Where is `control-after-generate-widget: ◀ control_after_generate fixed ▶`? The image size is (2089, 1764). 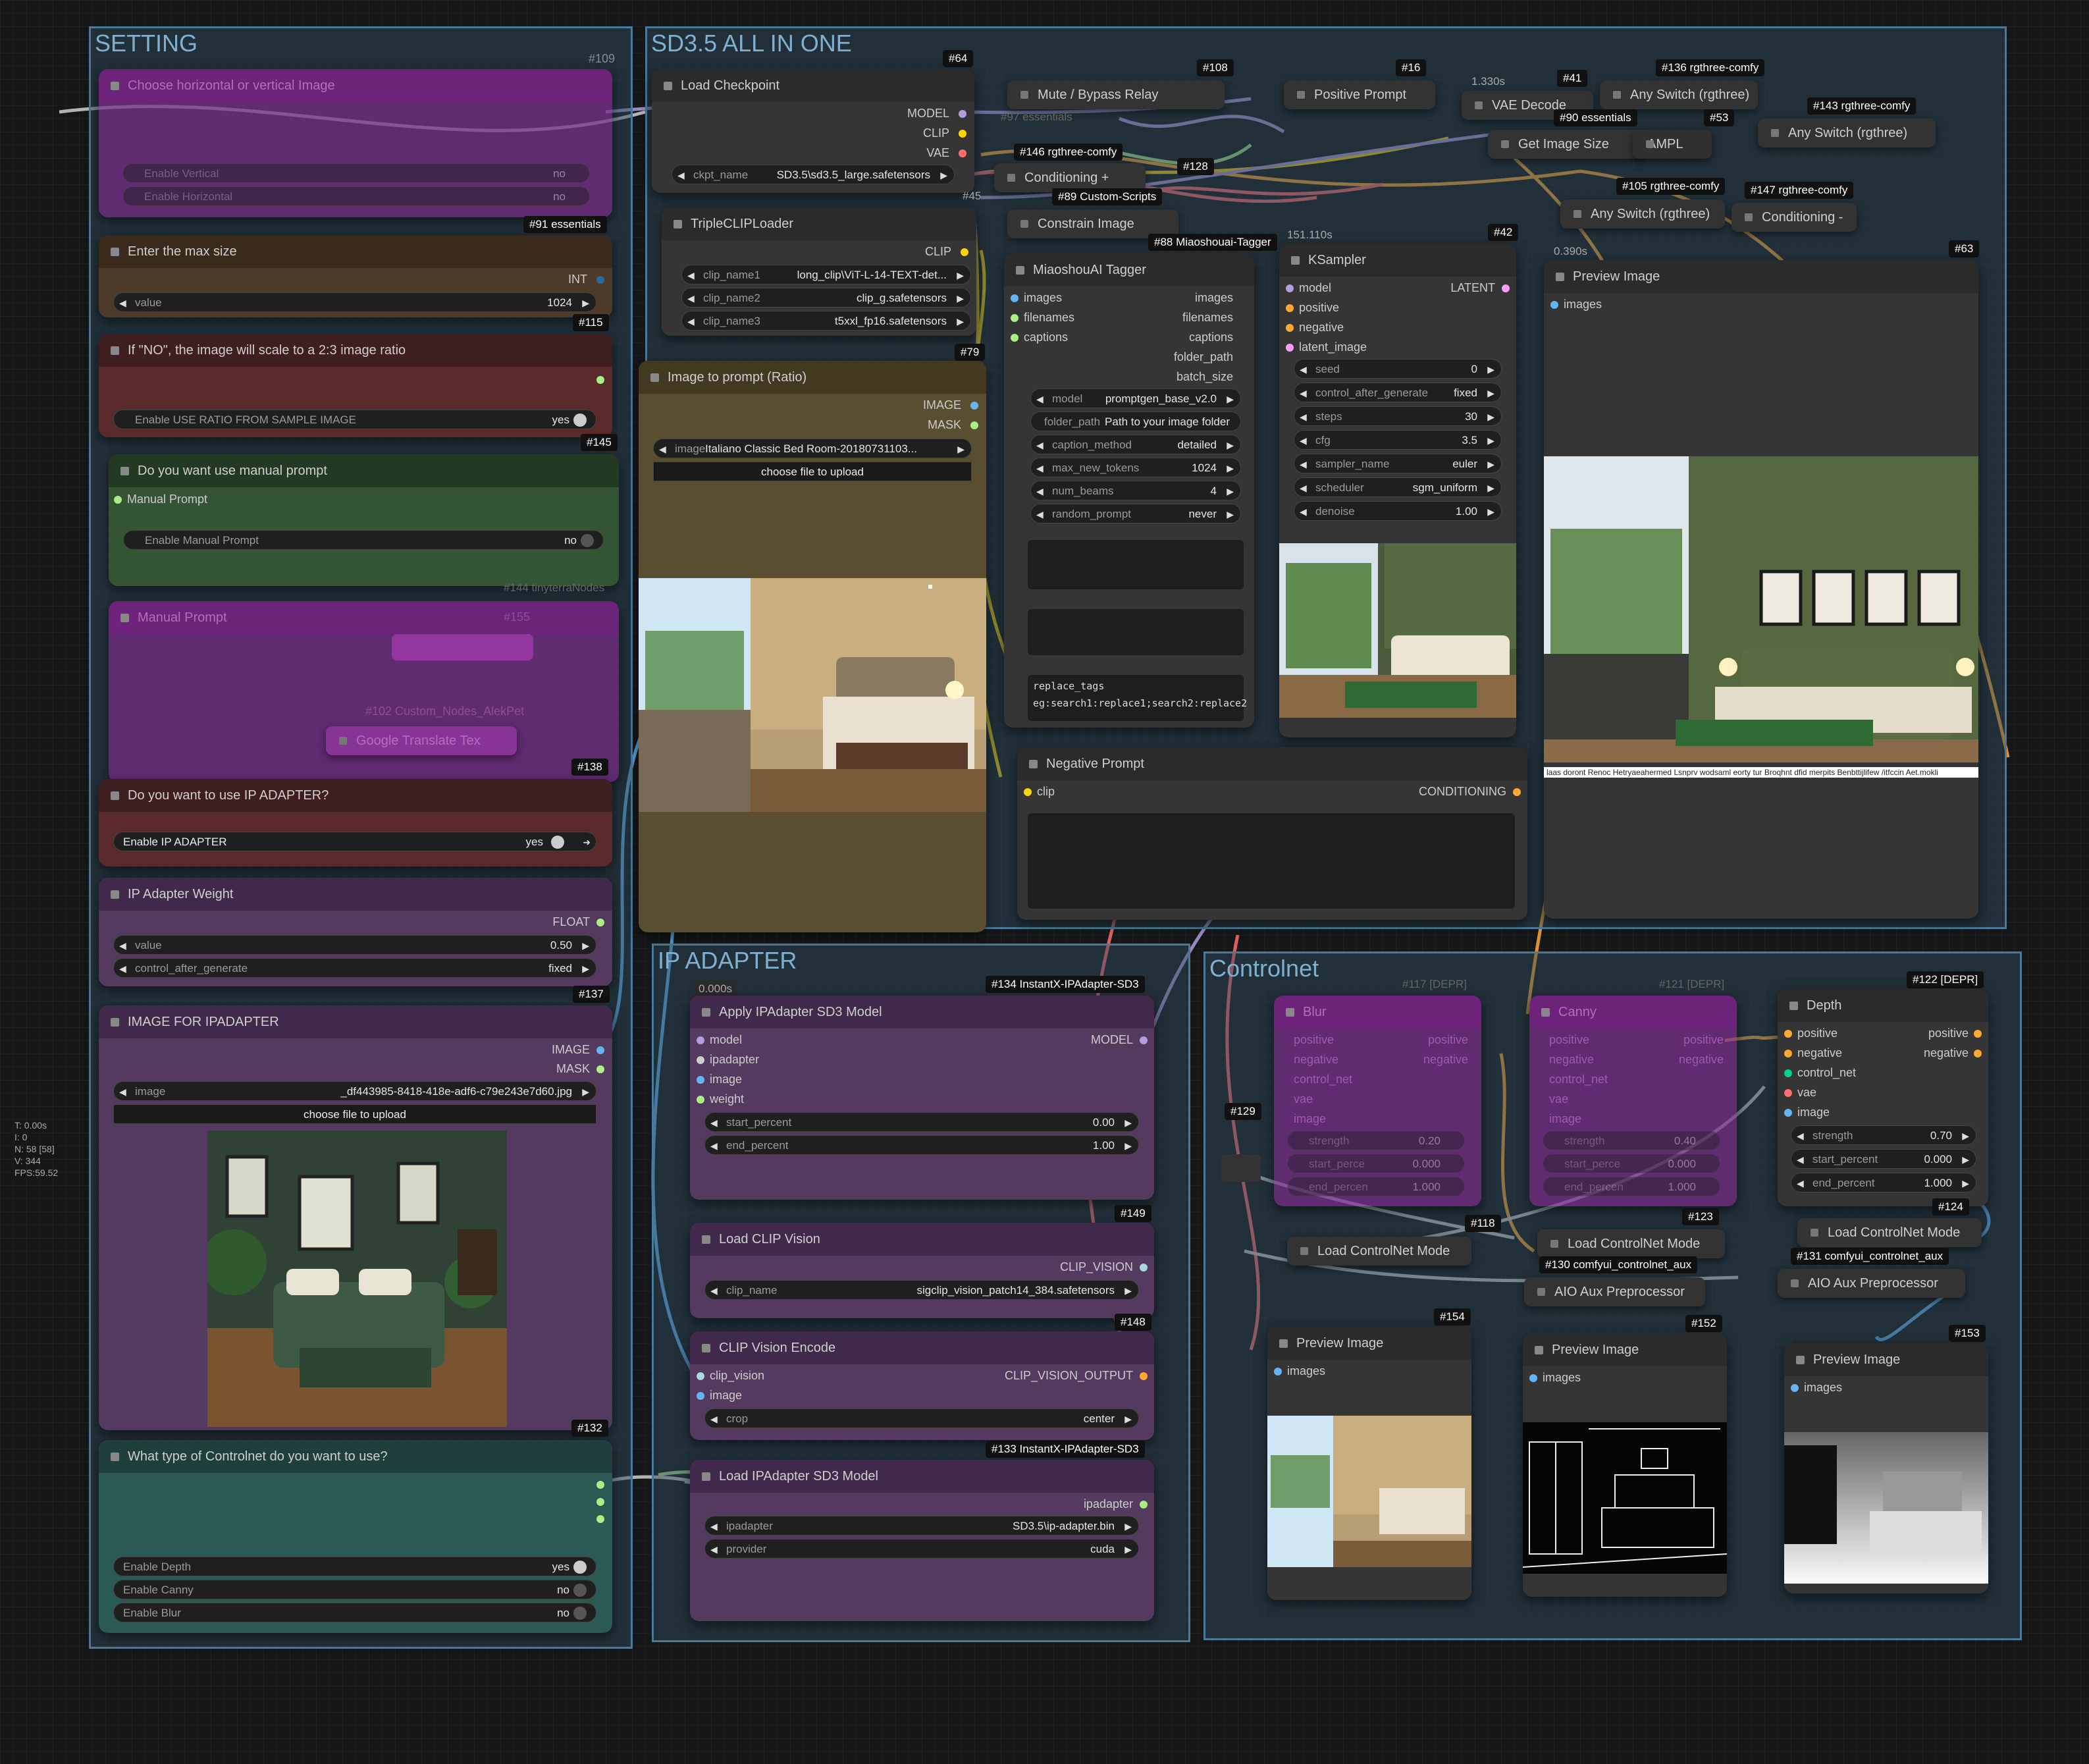
control-after-generate-widget: ◀ control_after_generate fixed ▶ is located at coordinates (355, 968).